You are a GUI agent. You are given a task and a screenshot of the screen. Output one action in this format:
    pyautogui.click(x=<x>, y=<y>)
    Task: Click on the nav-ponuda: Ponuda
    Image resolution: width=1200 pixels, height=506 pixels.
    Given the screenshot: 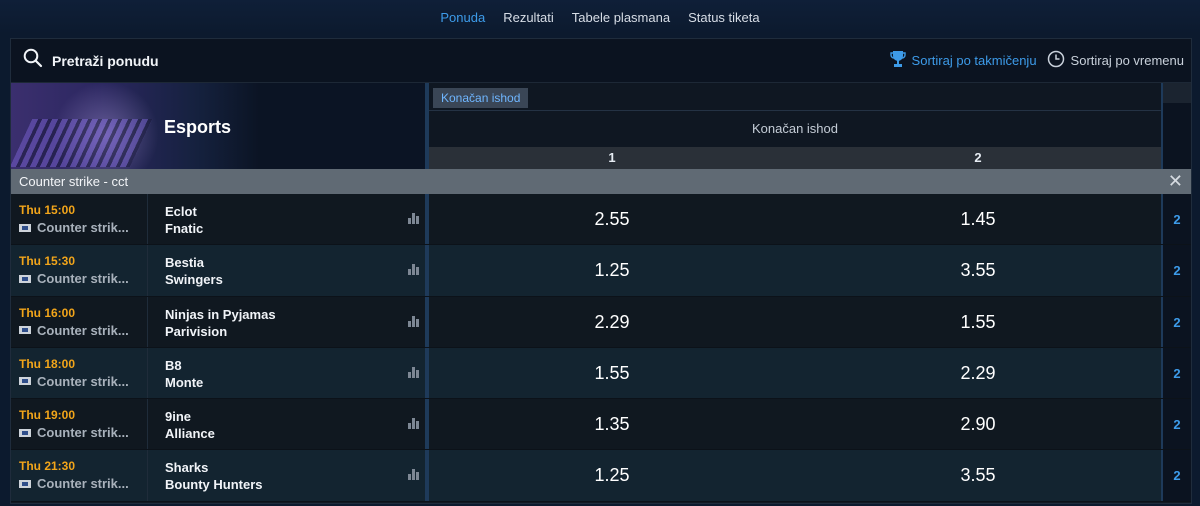 What is the action you would take?
    pyautogui.click(x=462, y=17)
    